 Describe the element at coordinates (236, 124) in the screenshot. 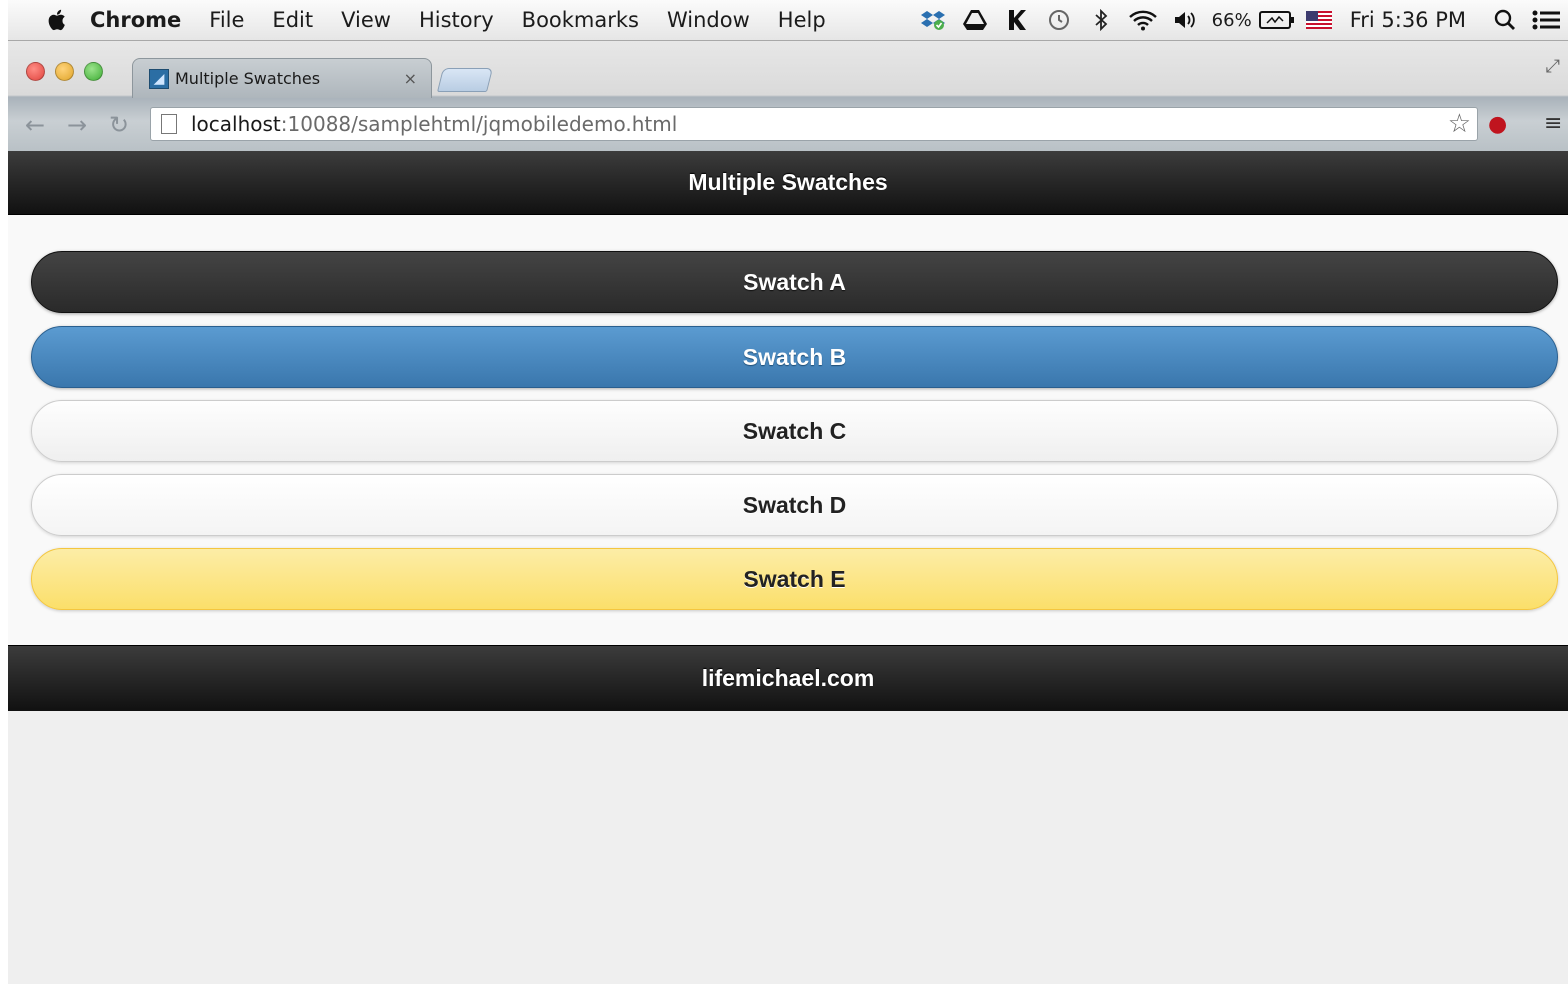

I see `url-host: localhost` at that location.